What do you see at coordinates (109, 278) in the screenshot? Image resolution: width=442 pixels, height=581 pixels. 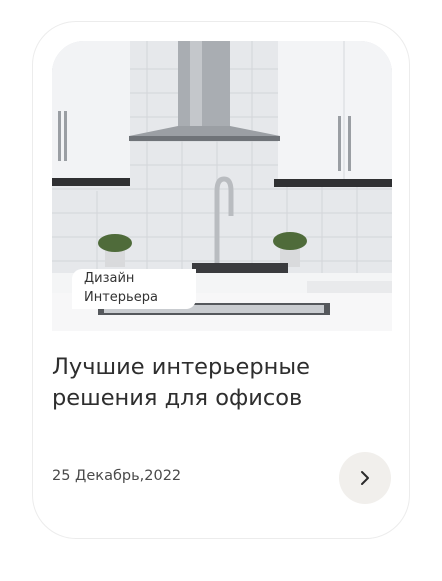 I see `category-tag-line-1: Дизайн` at bounding box center [109, 278].